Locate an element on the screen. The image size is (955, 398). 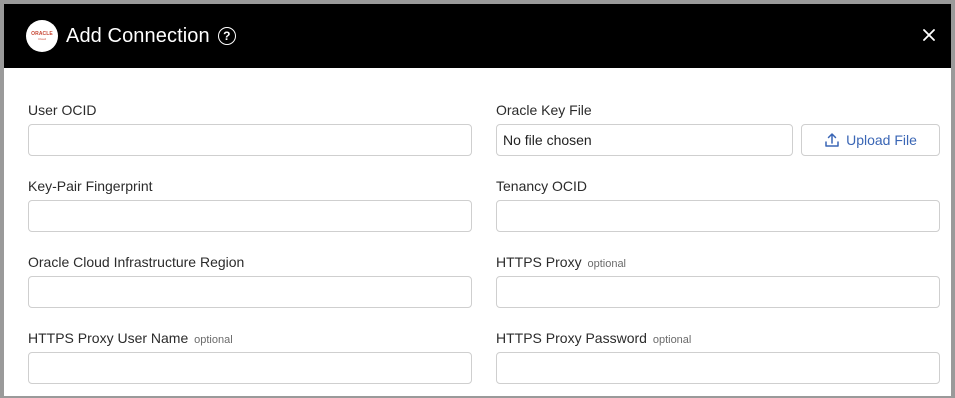
upload-file-button: Upload File is located at coordinates (870, 140).